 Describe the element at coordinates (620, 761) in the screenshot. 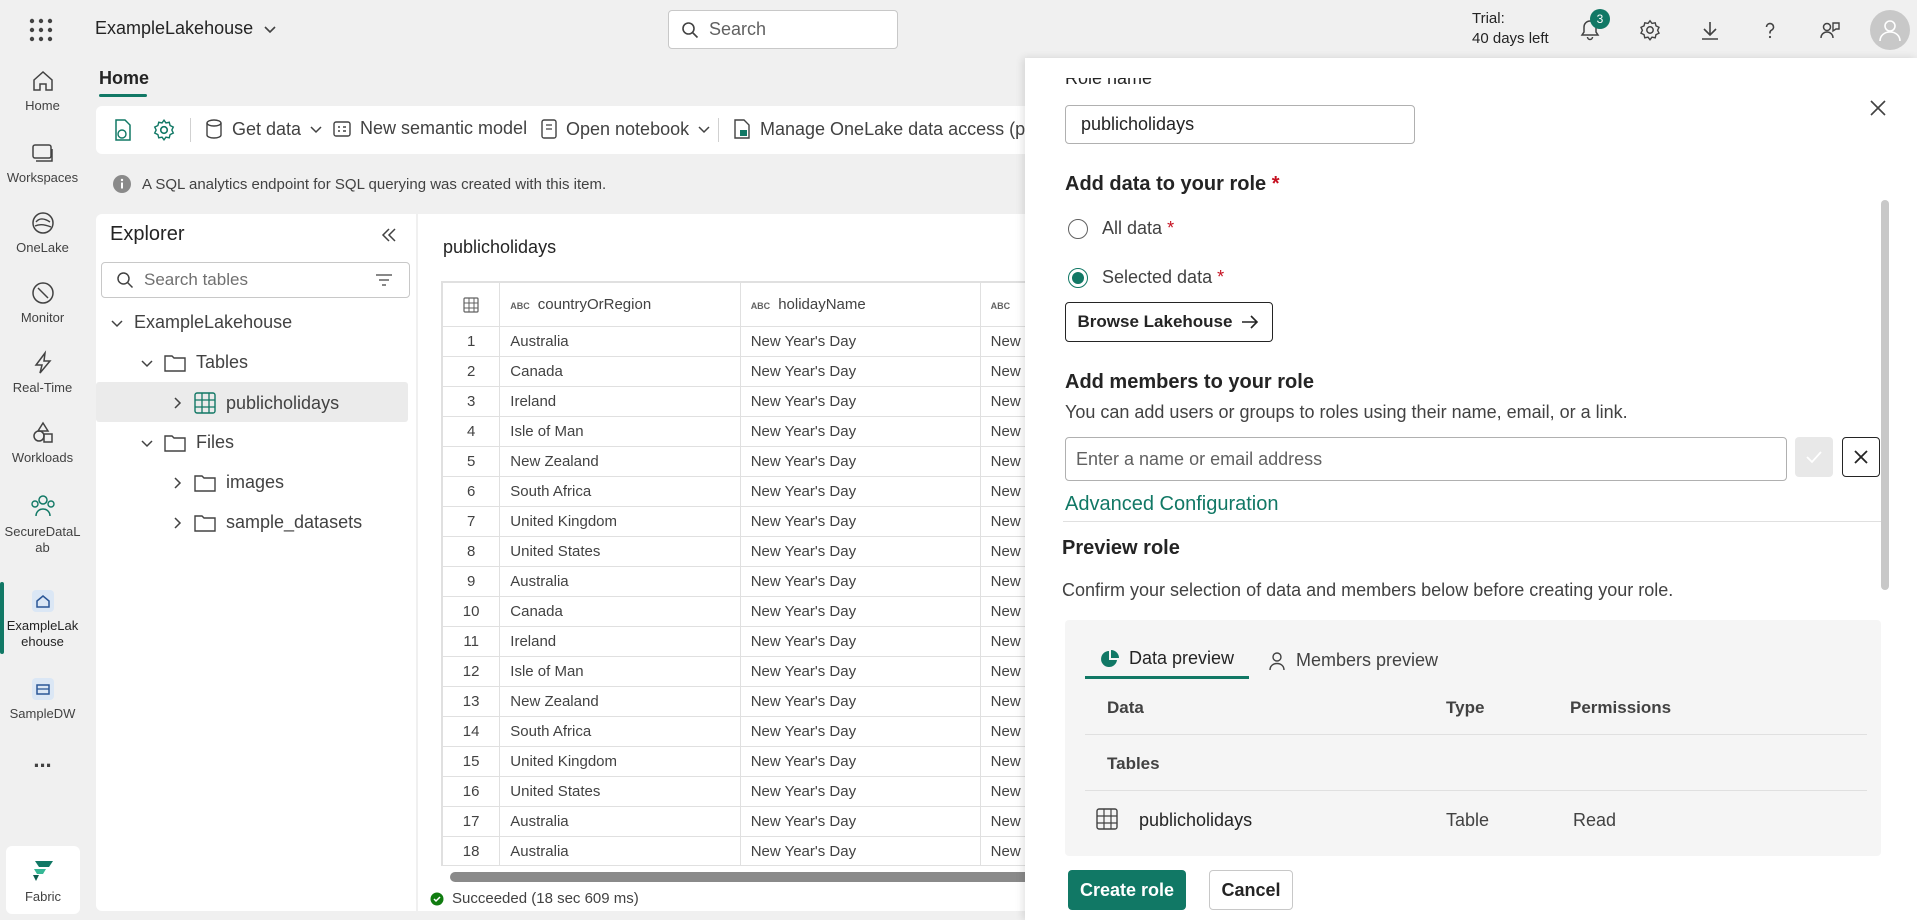

I see `table-cell: United Kingdom` at that location.